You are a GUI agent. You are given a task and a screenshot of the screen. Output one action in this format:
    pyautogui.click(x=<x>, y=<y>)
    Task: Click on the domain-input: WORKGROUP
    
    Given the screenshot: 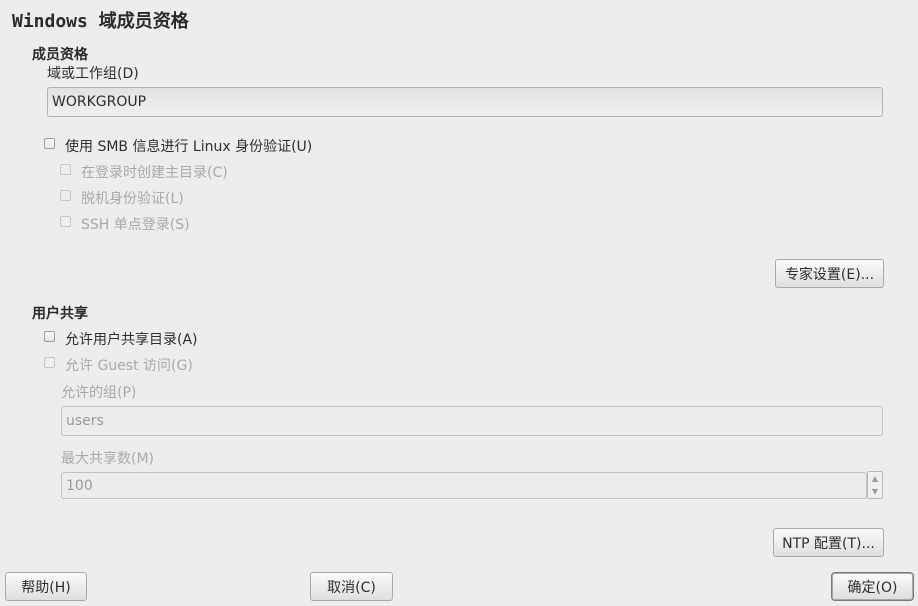 What is the action you would take?
    pyautogui.click(x=465, y=102)
    